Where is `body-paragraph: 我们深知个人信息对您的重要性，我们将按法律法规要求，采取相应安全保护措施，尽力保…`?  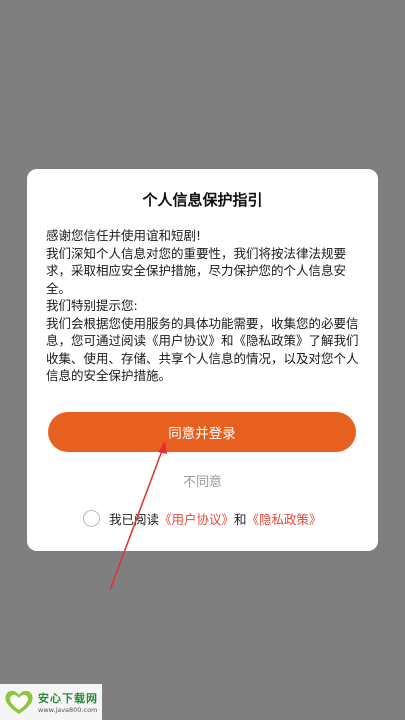 body-paragraph: 我们深知个人信息对您的重要性，我们将按法律法规要求，采取相应安全保护措施，尽力保… is located at coordinates (196, 270).